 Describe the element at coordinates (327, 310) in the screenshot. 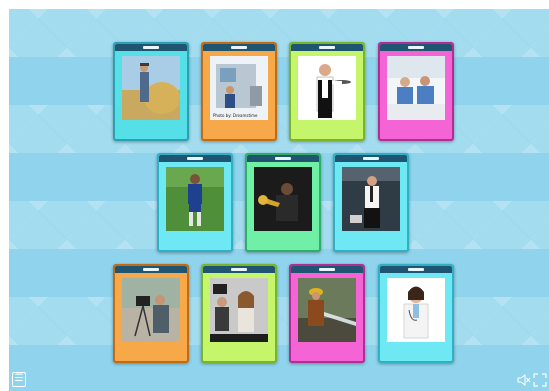

I see `firefighter-photo` at that location.